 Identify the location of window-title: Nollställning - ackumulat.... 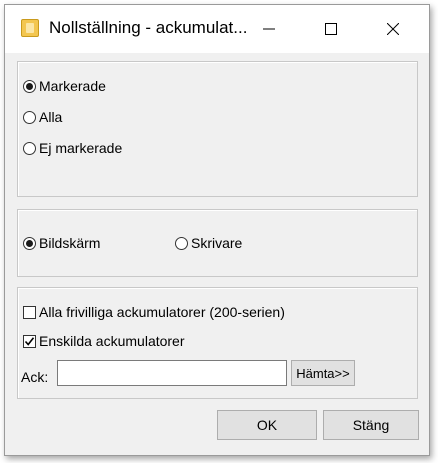
(148, 27).